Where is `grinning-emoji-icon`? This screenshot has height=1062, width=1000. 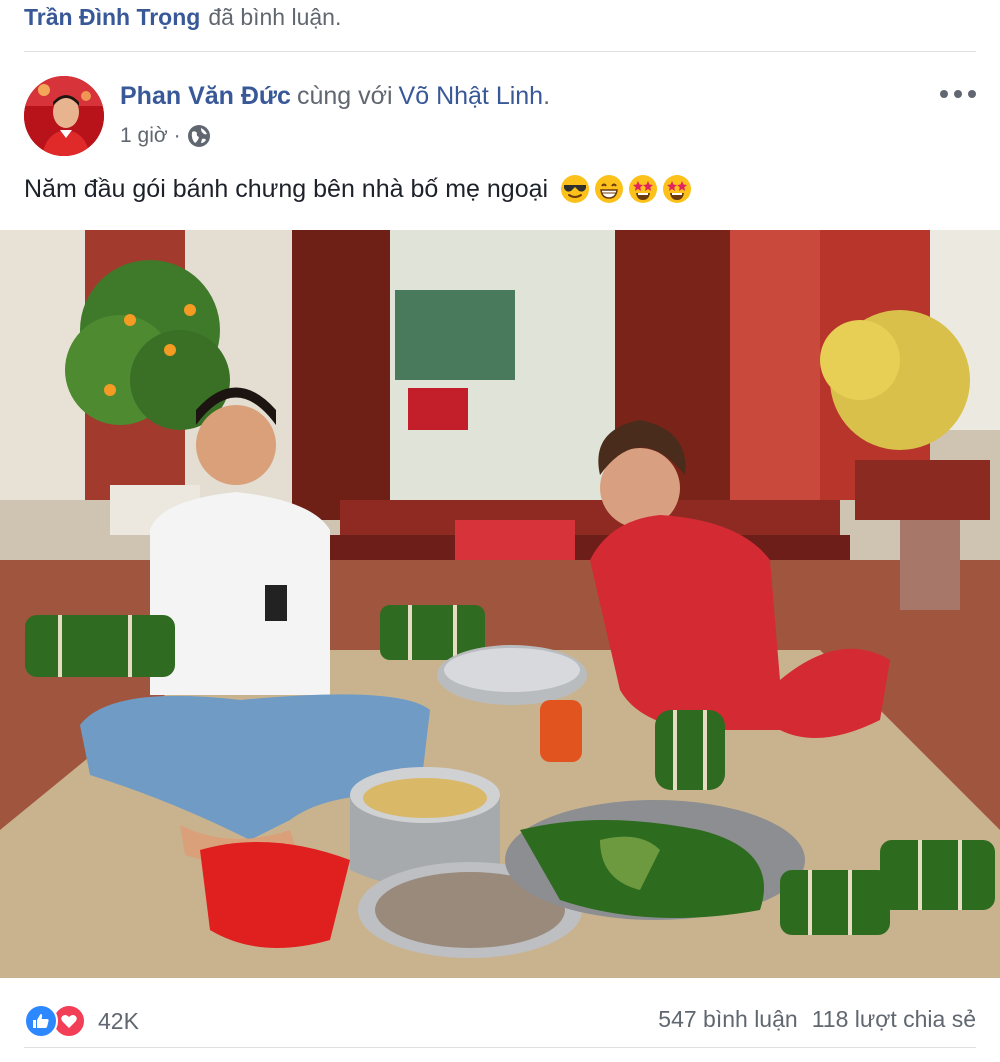 grinning-emoji-icon is located at coordinates (609, 189).